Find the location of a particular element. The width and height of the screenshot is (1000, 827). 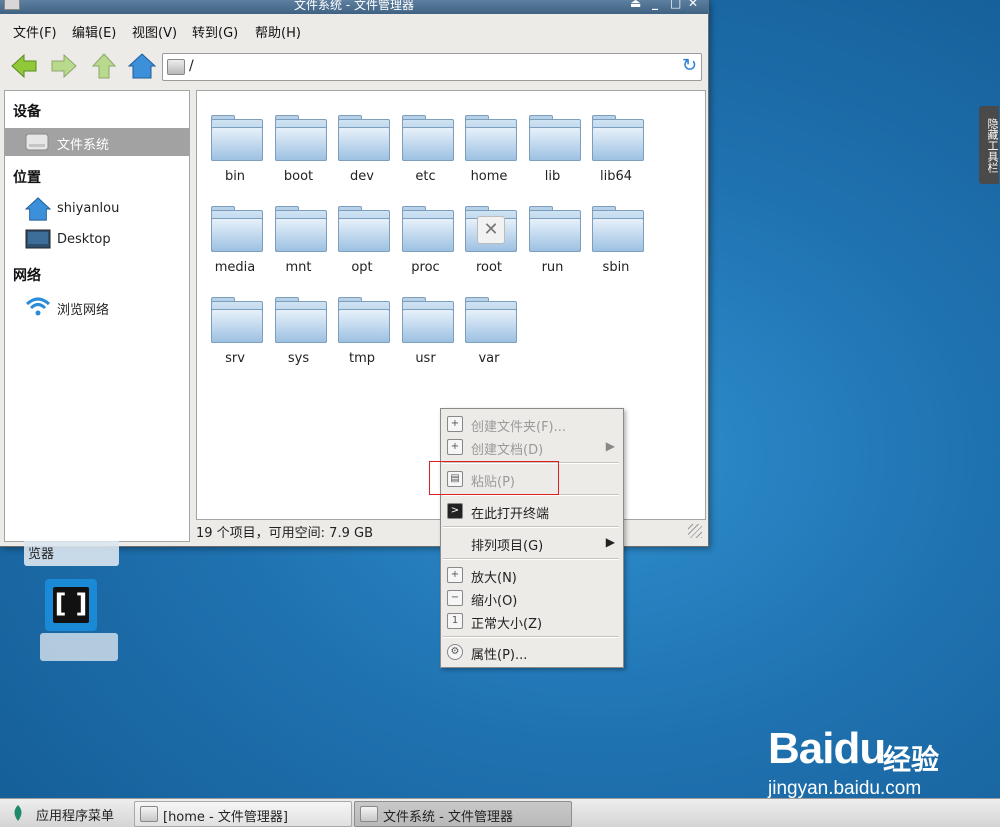

folder-label: boot is located at coordinates (298, 176).